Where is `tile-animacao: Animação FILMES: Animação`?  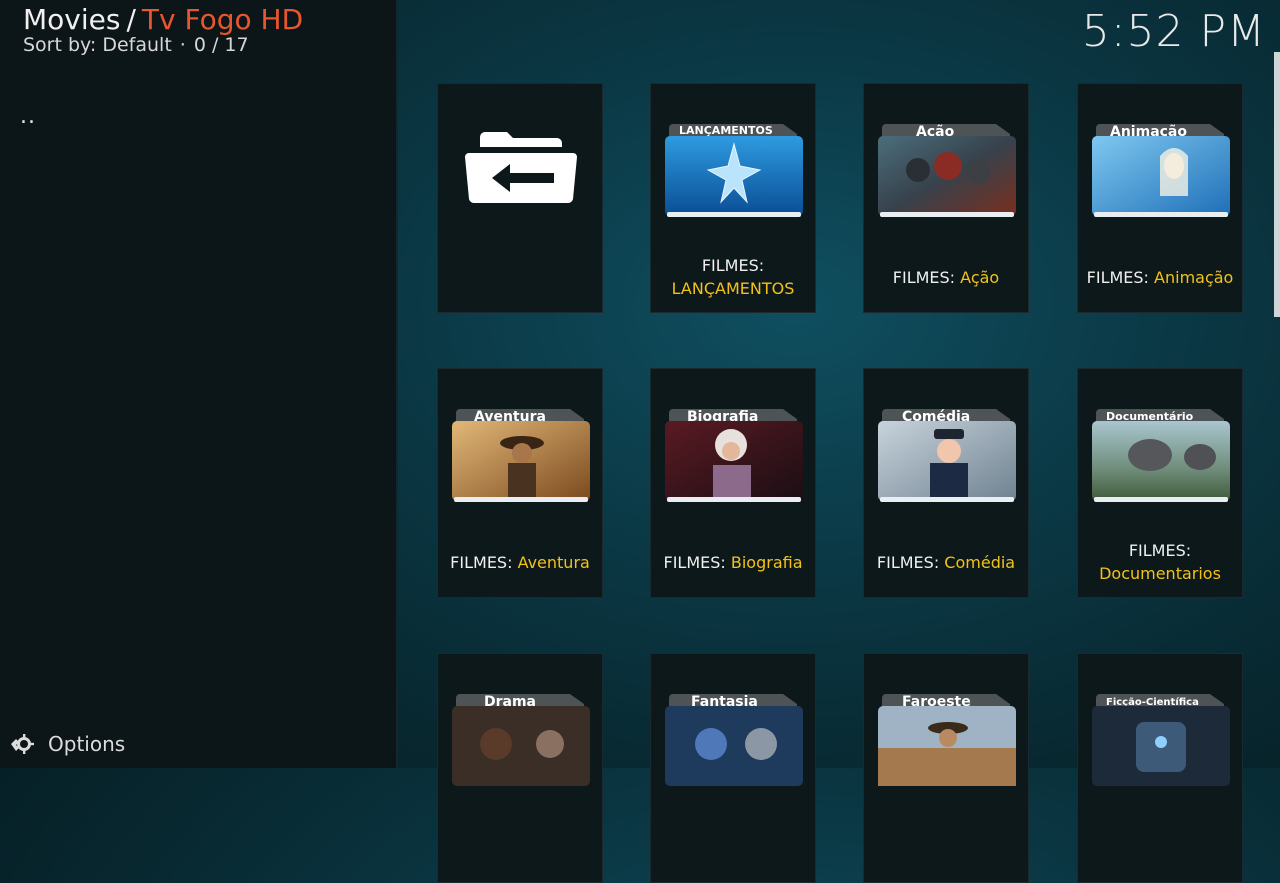 tile-animacao: Animação FILMES: Animação is located at coordinates (1160, 198).